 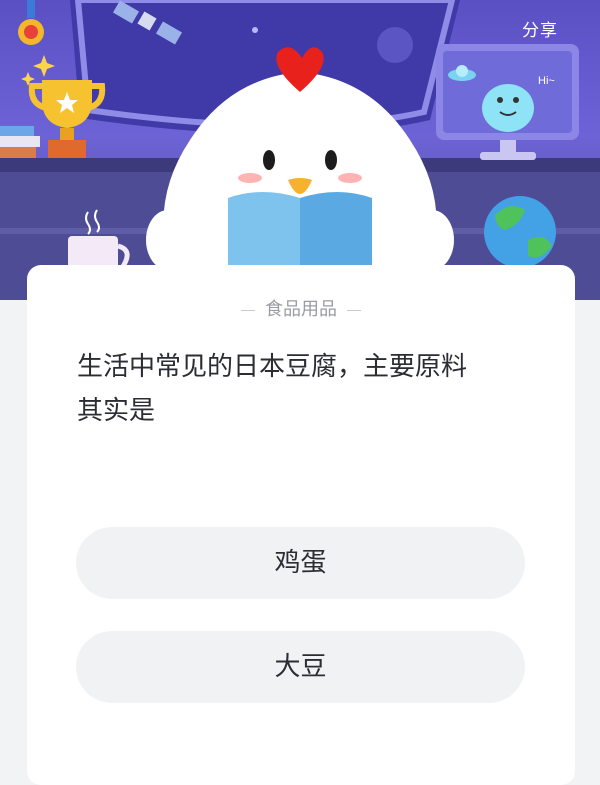 What do you see at coordinates (540, 28) in the screenshot?
I see `share-button: 分享` at bounding box center [540, 28].